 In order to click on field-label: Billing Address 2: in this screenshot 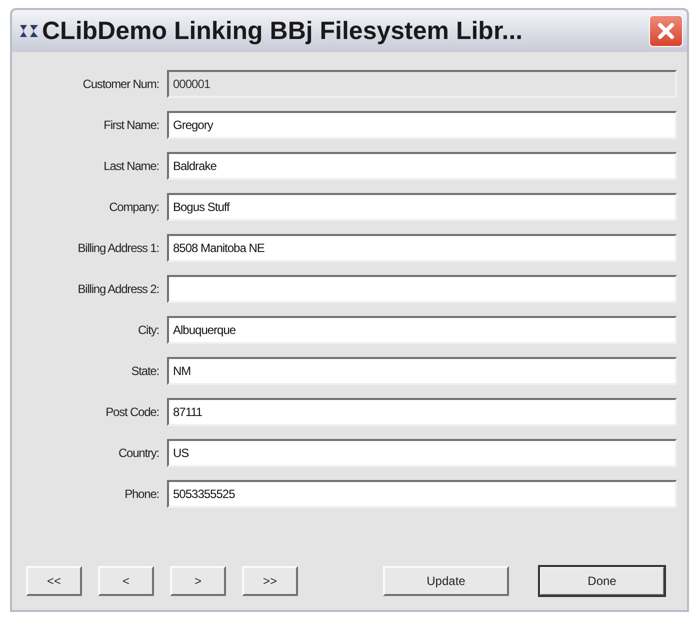, I will do `click(118, 289)`.